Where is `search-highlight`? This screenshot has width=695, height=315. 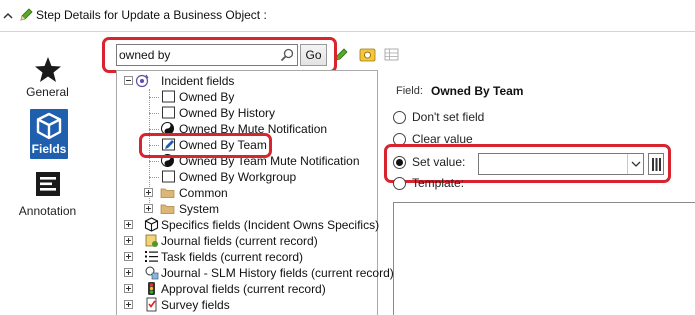
search-highlight is located at coordinates (219, 55).